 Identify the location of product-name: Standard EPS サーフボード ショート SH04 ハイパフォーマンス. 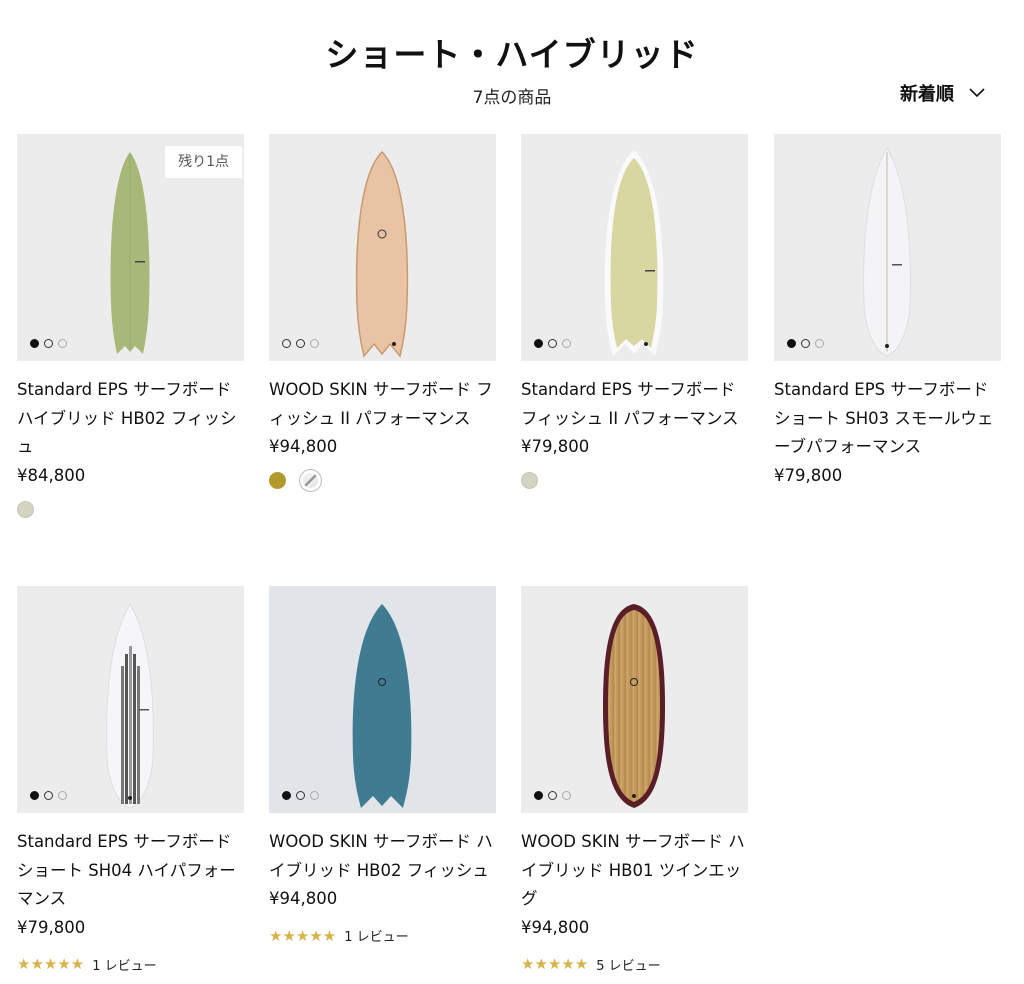
(130, 871).